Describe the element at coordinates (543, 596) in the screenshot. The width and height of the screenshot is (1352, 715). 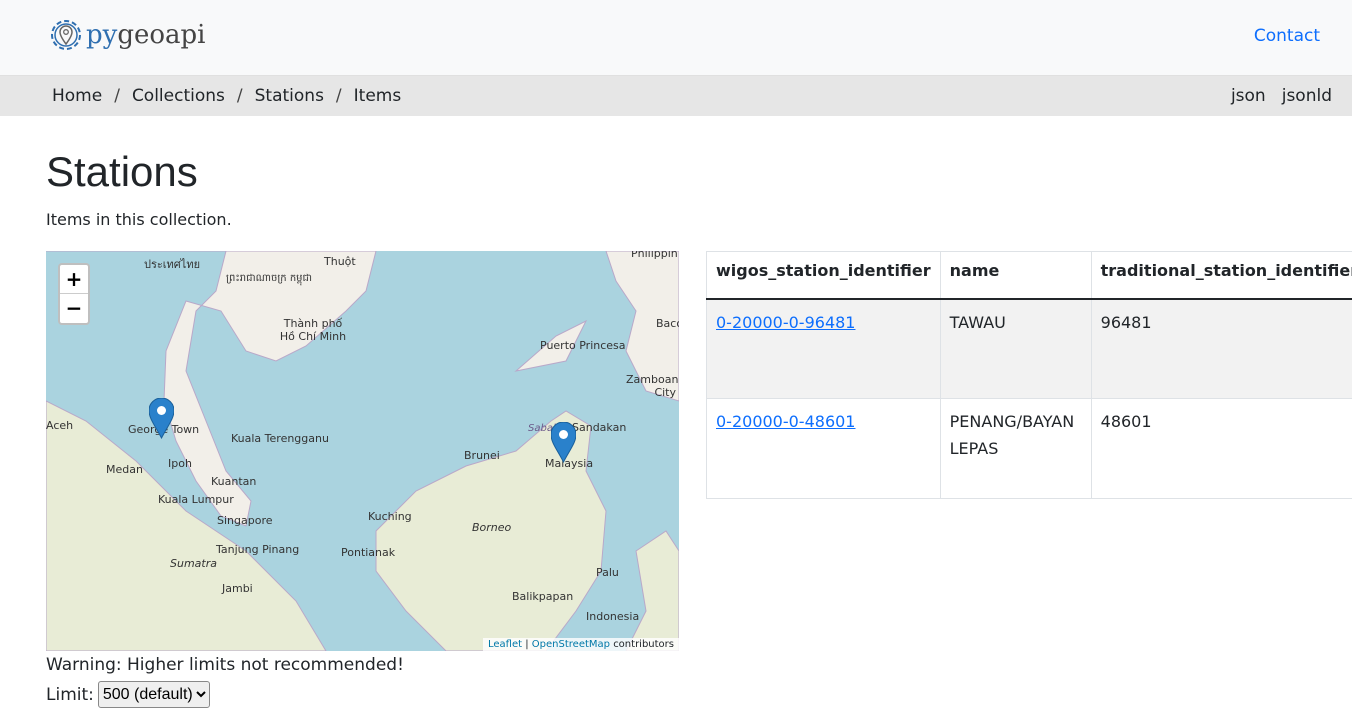
I see `map-label: Balikpapan` at that location.